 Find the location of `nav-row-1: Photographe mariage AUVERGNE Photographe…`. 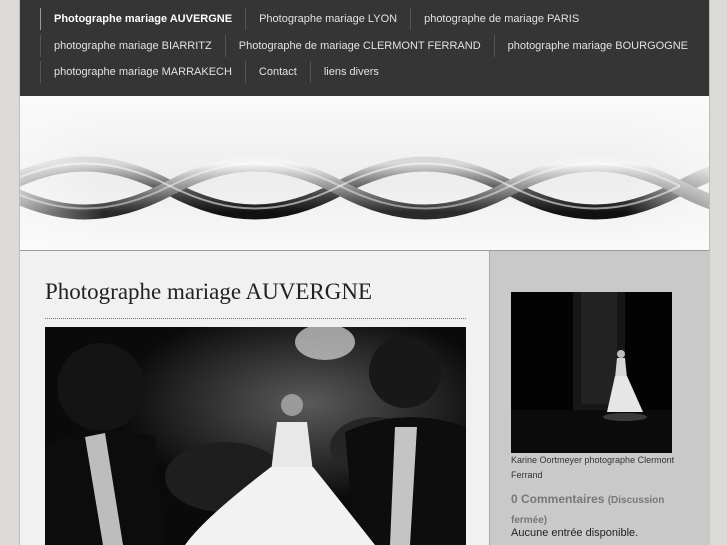

nav-row-1: Photographe mariage AUVERGNE Photographe… is located at coordinates (316, 19).